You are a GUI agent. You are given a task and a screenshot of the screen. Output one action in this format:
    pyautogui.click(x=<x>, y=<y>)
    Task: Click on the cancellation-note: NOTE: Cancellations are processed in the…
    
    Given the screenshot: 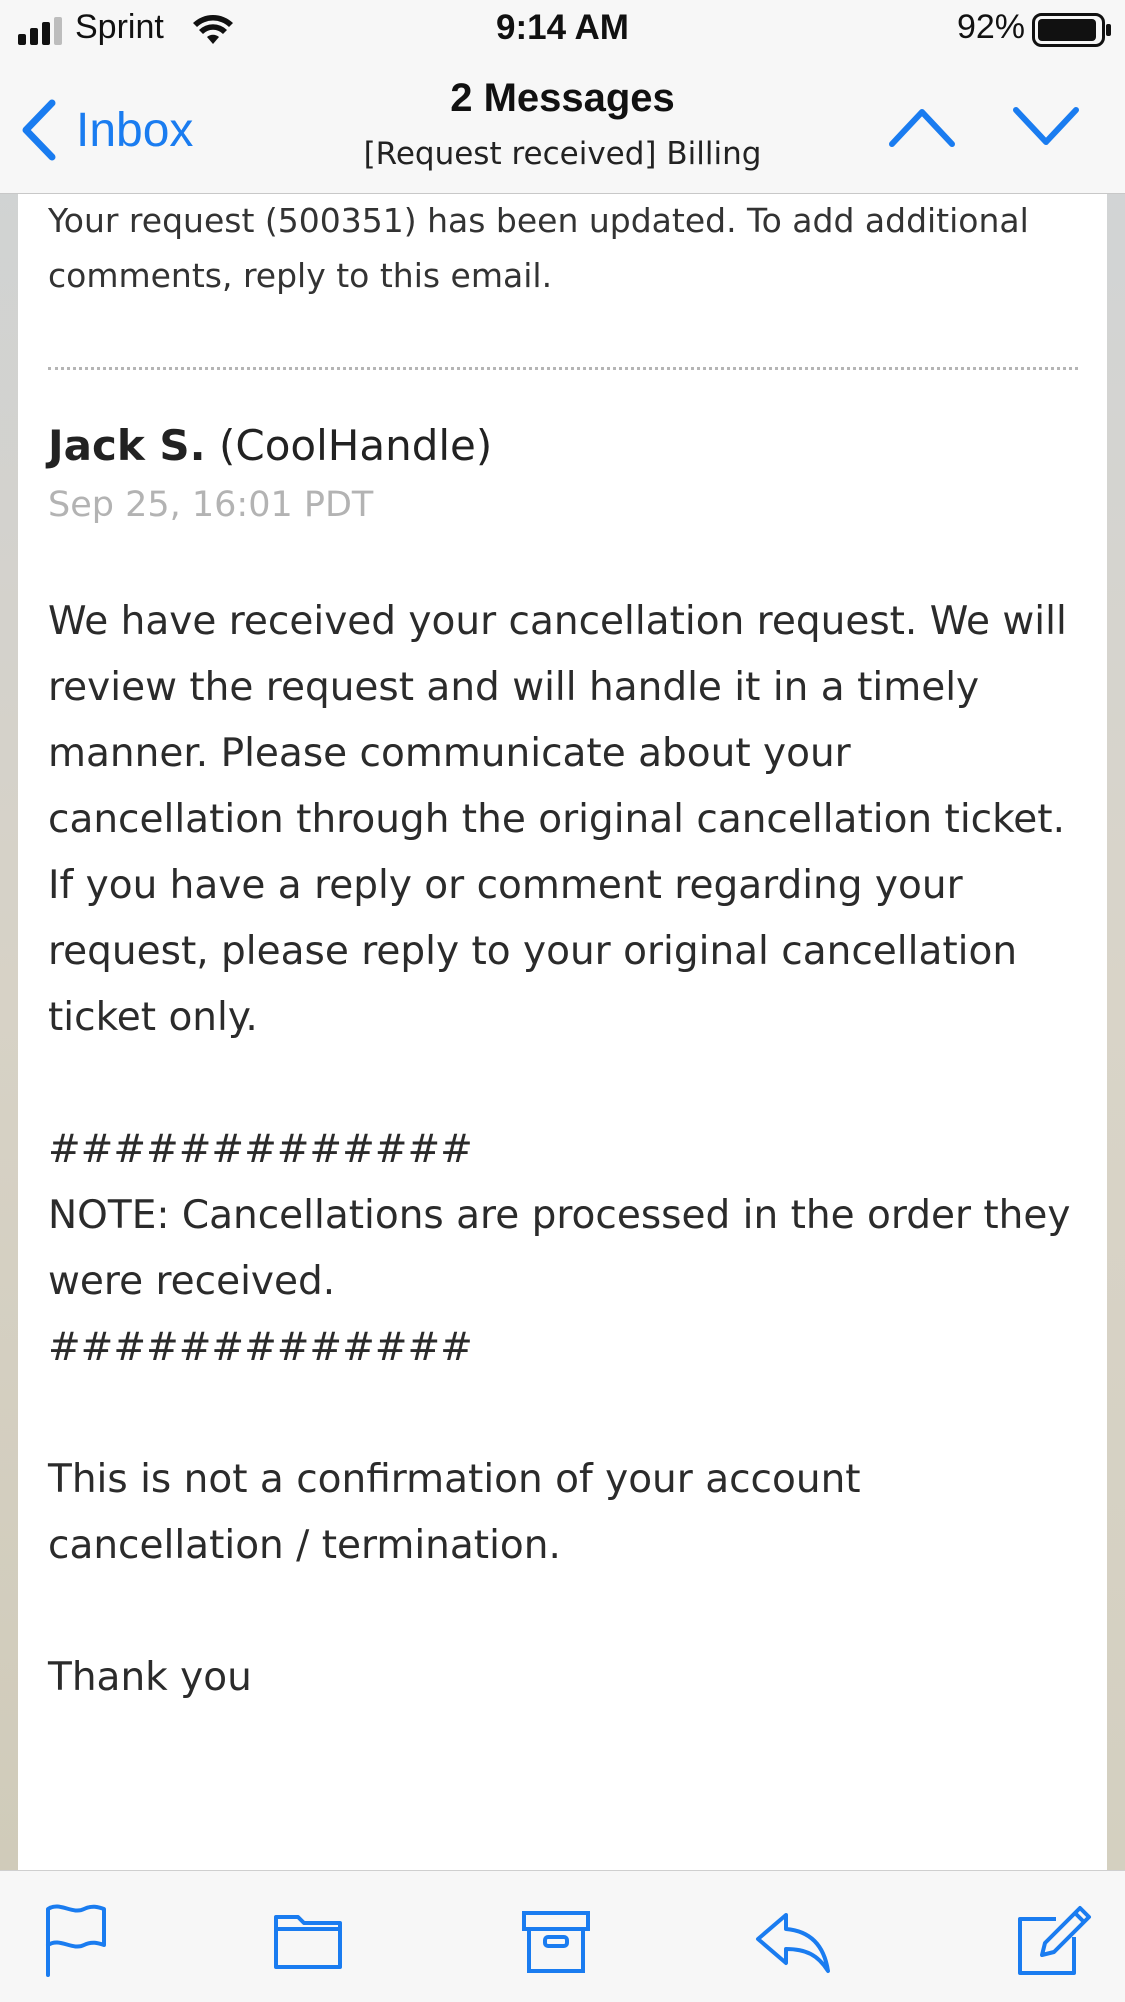 What is the action you would take?
    pyautogui.click(x=559, y=1248)
    